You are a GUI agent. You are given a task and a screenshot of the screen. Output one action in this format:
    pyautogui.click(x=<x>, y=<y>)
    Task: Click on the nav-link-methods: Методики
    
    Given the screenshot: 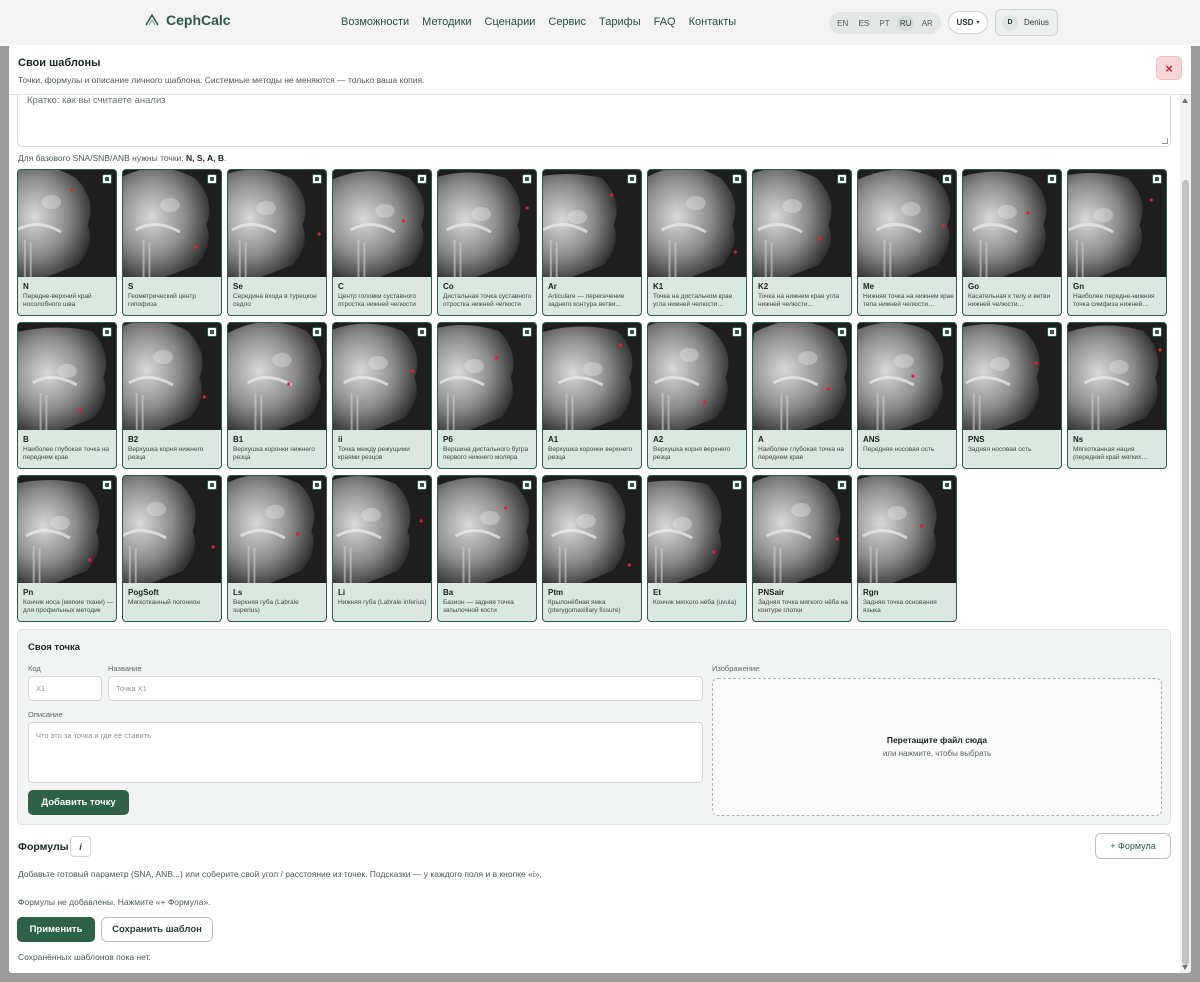 What is the action you would take?
    pyautogui.click(x=446, y=22)
    